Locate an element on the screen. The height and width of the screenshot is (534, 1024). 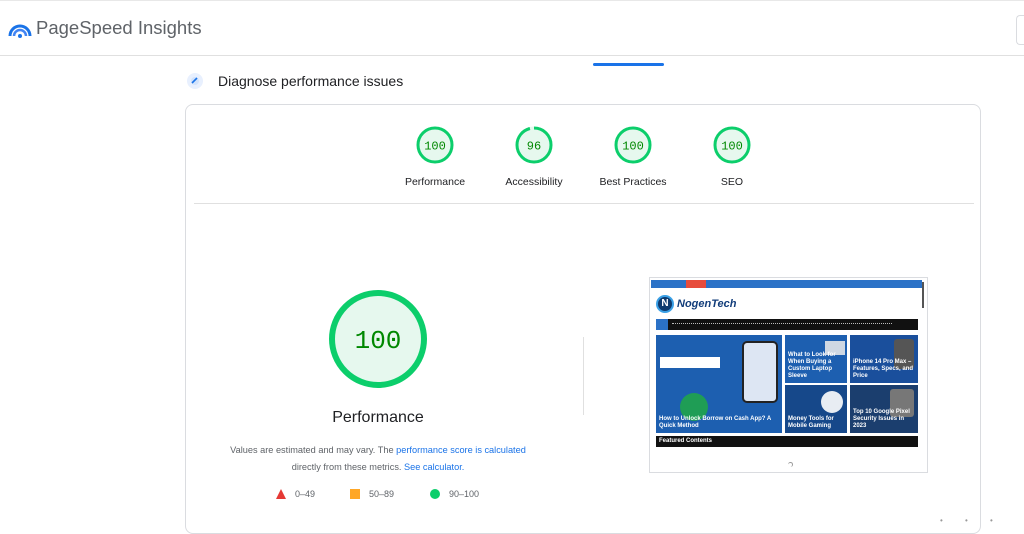
score-legend: 0–49 50–89 90–100 is located at coordinates (386, 496).